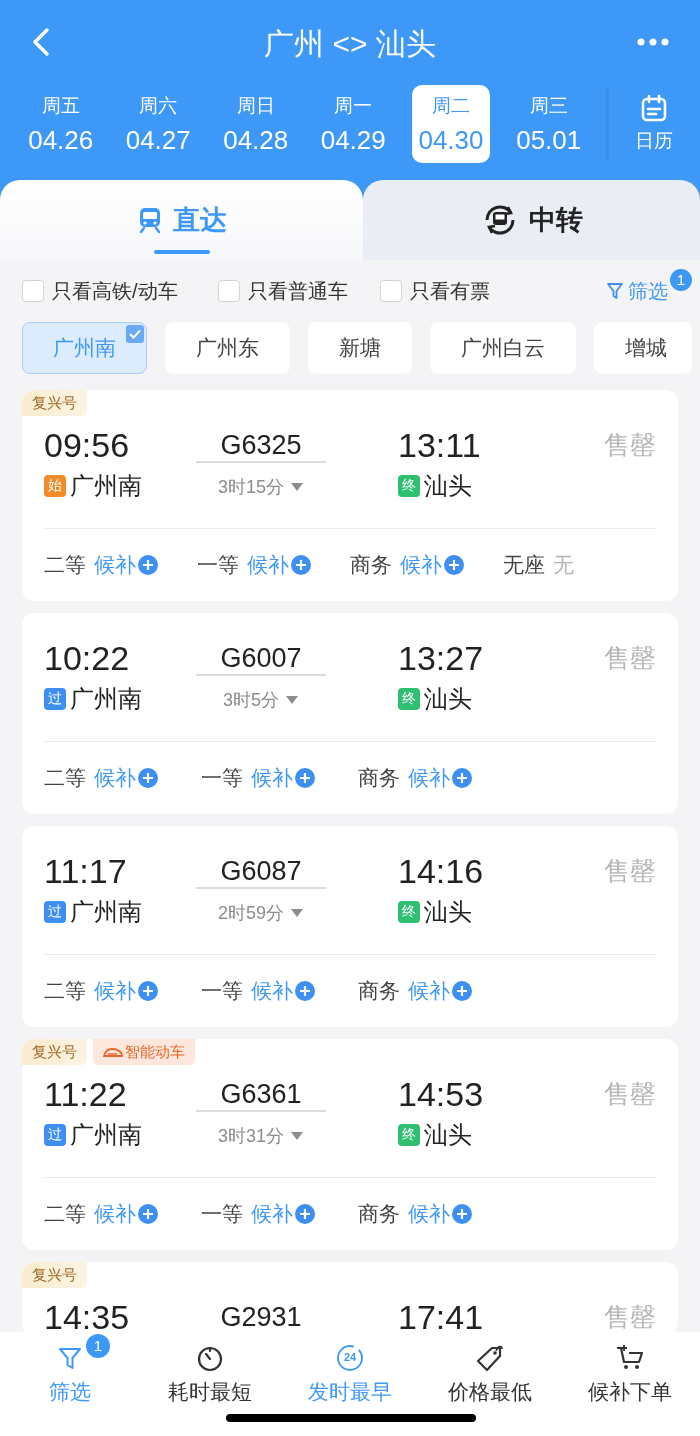  What do you see at coordinates (144, 1052) in the screenshot?
I see `train-tag: 智能动车` at bounding box center [144, 1052].